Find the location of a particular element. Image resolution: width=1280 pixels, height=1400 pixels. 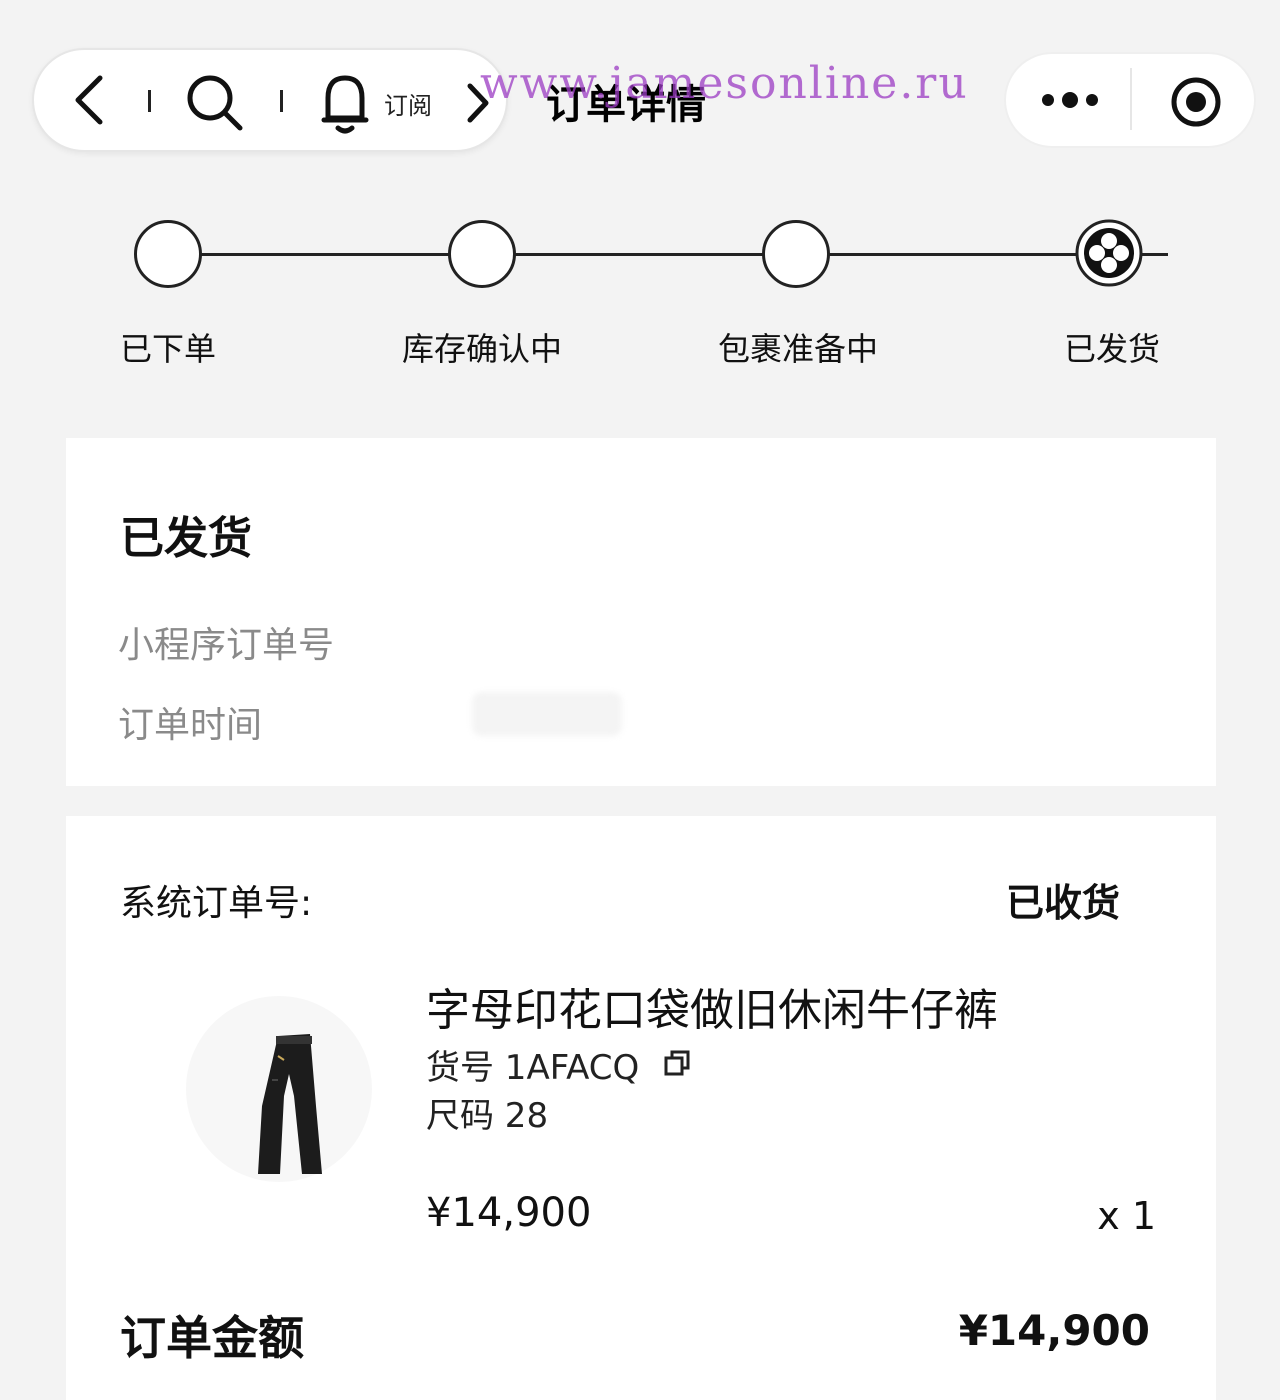

jeans-image is located at coordinates (290, 1104).